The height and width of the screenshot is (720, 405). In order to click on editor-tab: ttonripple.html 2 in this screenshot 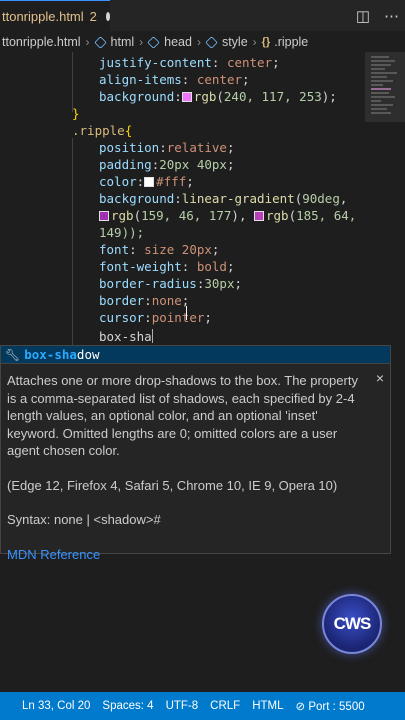, I will do `click(55, 16)`.